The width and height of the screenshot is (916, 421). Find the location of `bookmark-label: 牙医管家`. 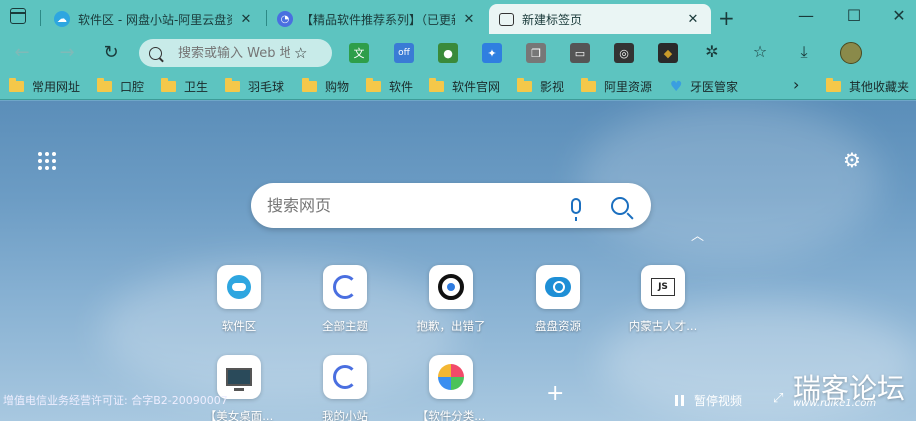

bookmark-label: 牙医管家 is located at coordinates (714, 87).